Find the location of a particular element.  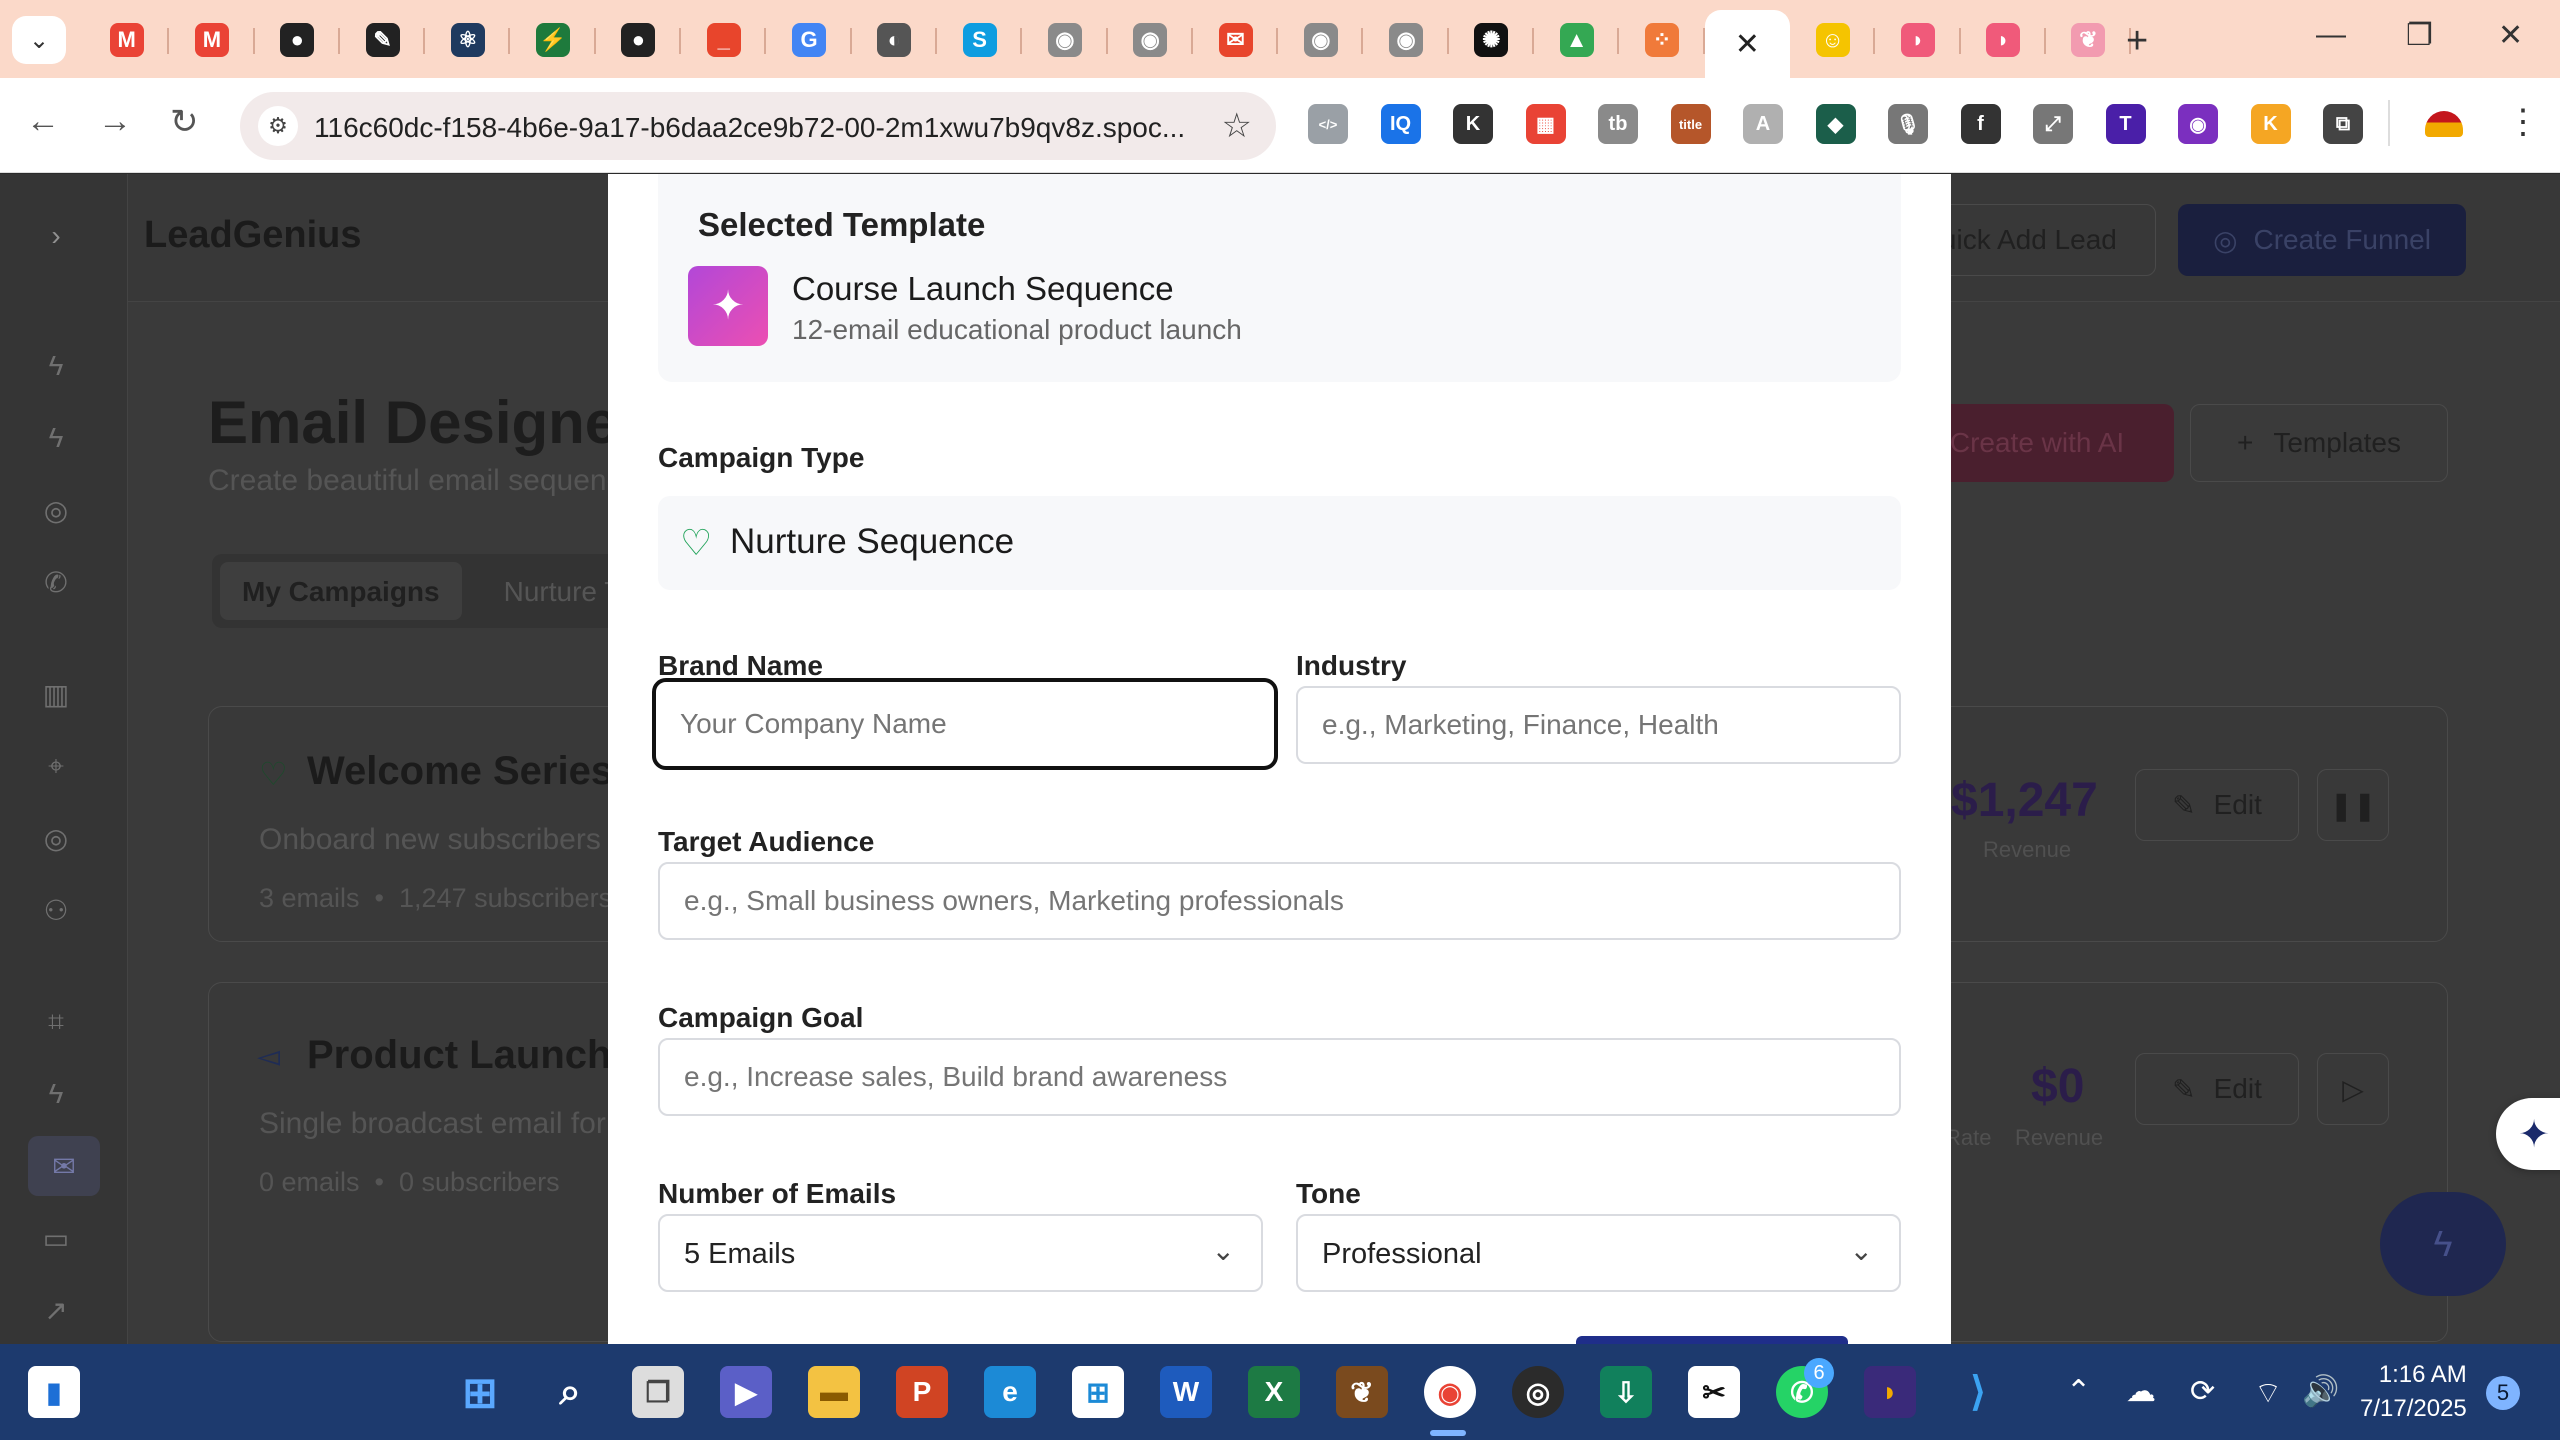

bookmark-button: ☆ is located at coordinates (1237, 126).